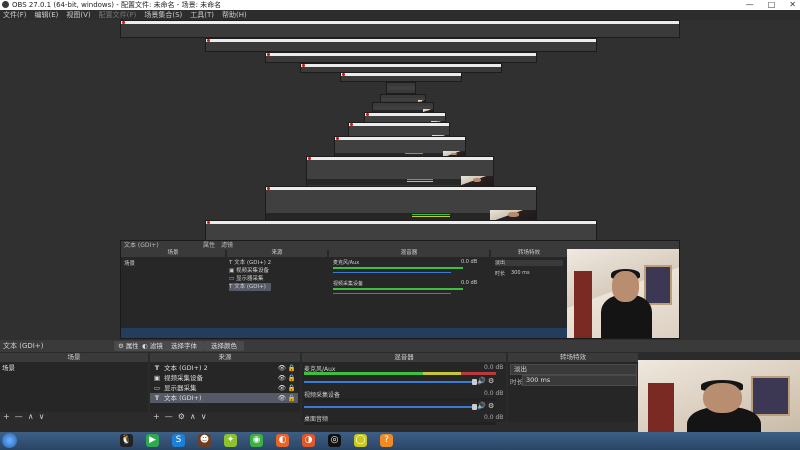  I want to click on source-row-display-capture: ▭ 显示器采集 👁 🔒, so click(224, 388).